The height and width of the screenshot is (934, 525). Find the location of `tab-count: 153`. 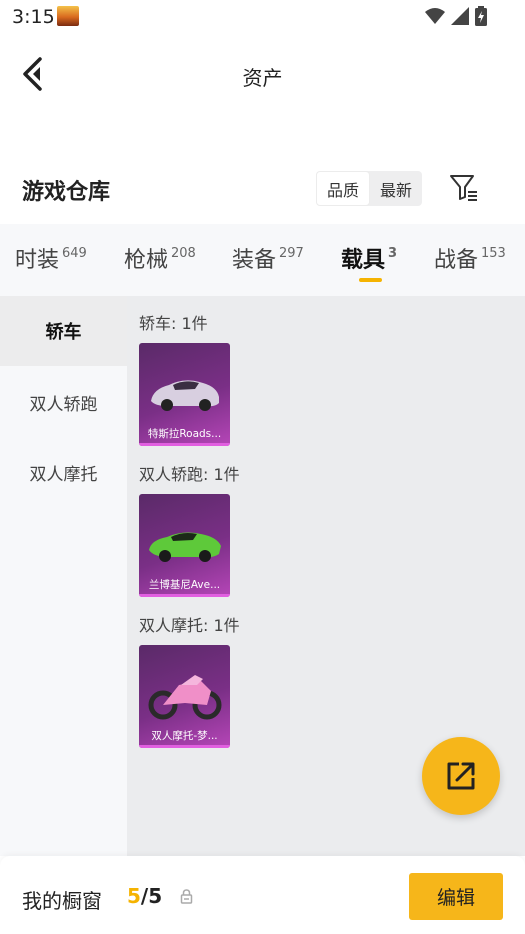

tab-count: 153 is located at coordinates (493, 253).